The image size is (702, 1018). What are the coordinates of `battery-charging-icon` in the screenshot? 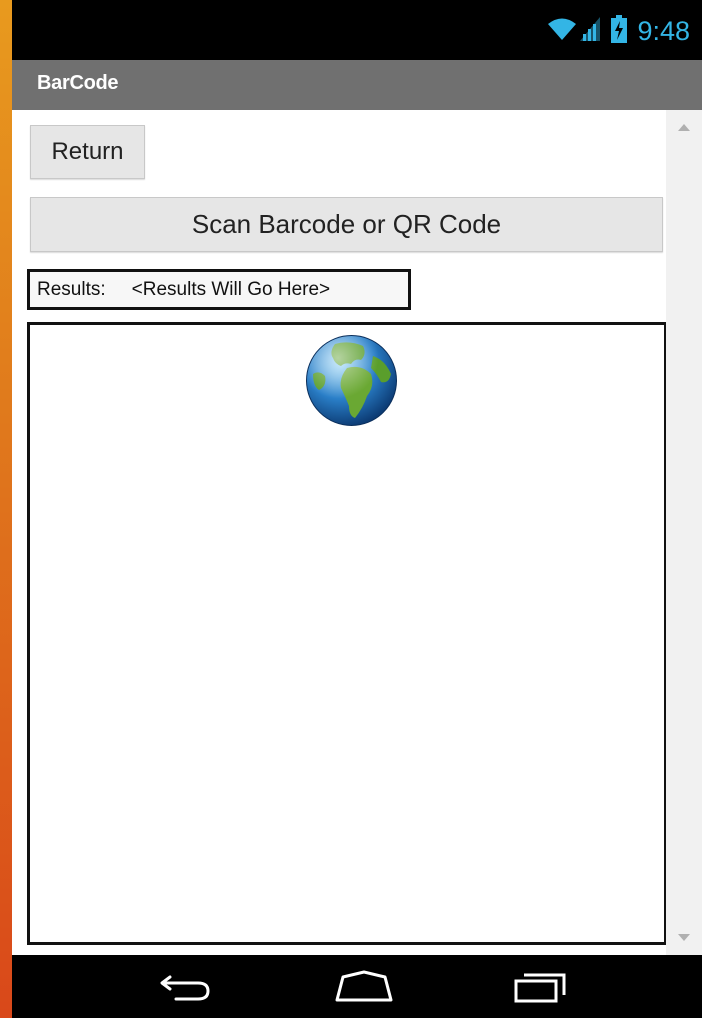 It's located at (619, 31).